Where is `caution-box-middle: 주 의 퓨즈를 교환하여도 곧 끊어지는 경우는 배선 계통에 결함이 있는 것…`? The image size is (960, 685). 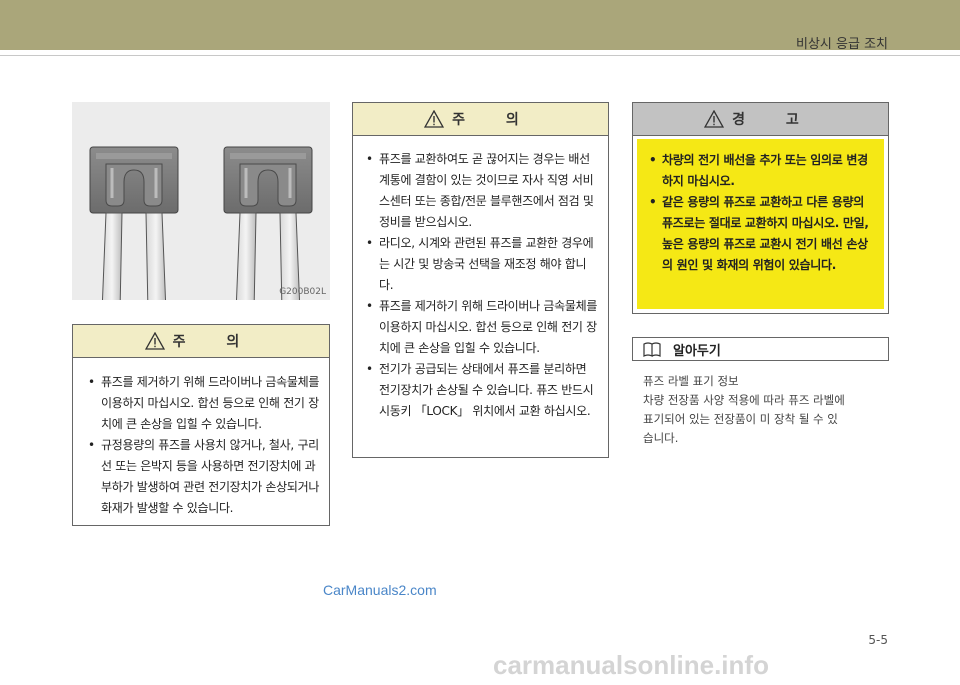 caution-box-middle: 주 의 퓨즈를 교환하여도 곧 끊어지는 경우는 배선 계통에 결함이 있는 것… is located at coordinates (480, 280).